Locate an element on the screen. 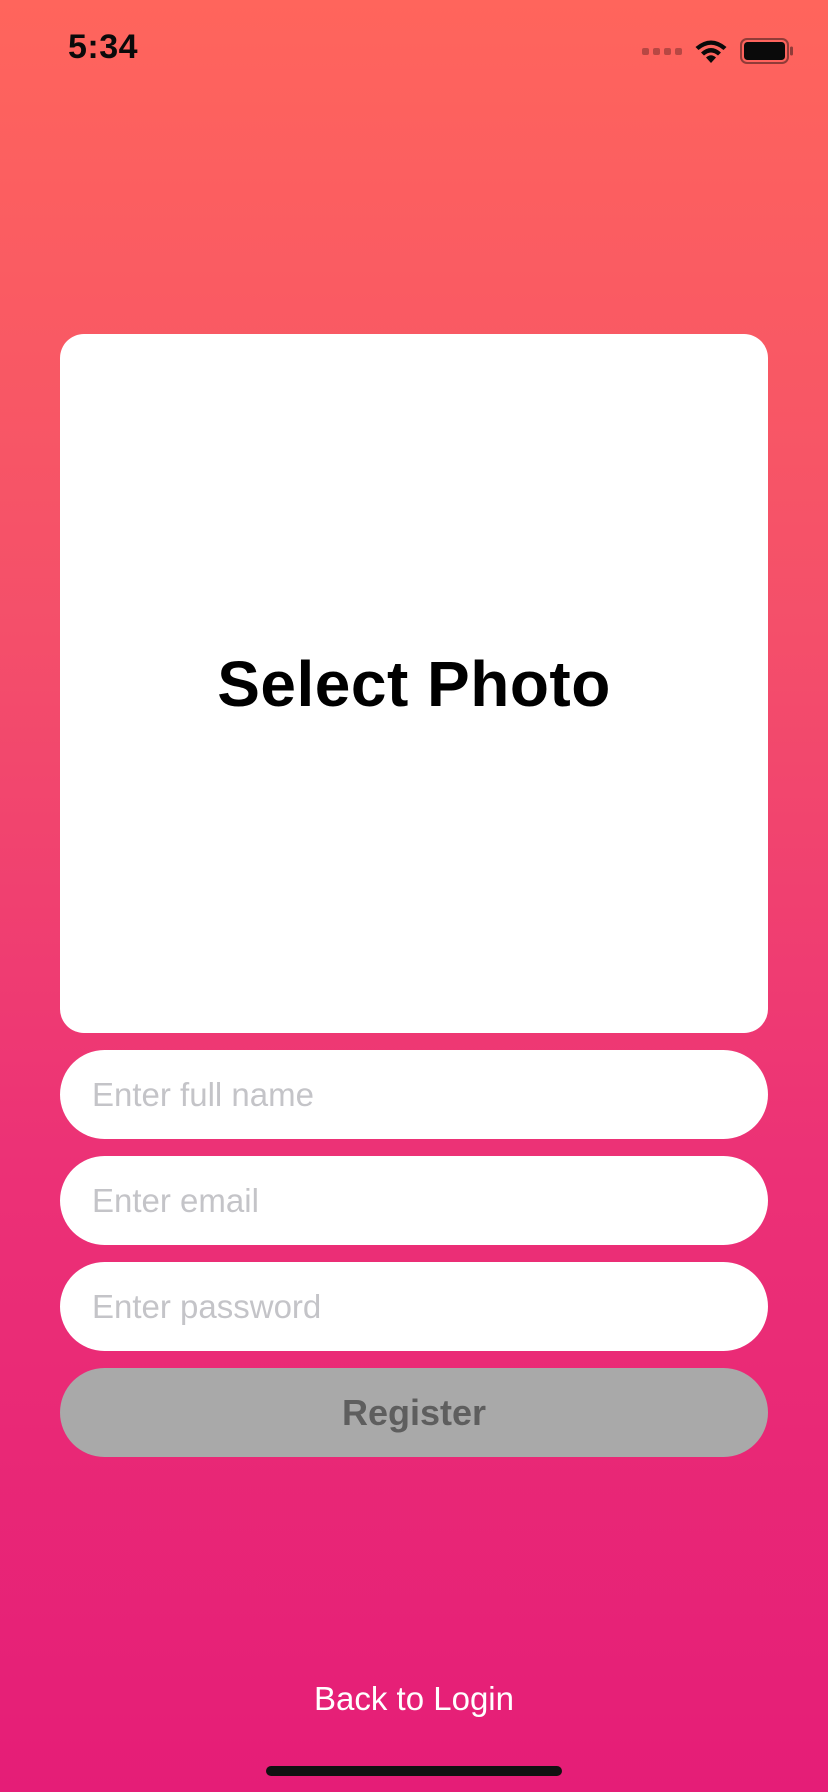 The width and height of the screenshot is (828, 1792). battery-icon is located at coordinates (766, 51).